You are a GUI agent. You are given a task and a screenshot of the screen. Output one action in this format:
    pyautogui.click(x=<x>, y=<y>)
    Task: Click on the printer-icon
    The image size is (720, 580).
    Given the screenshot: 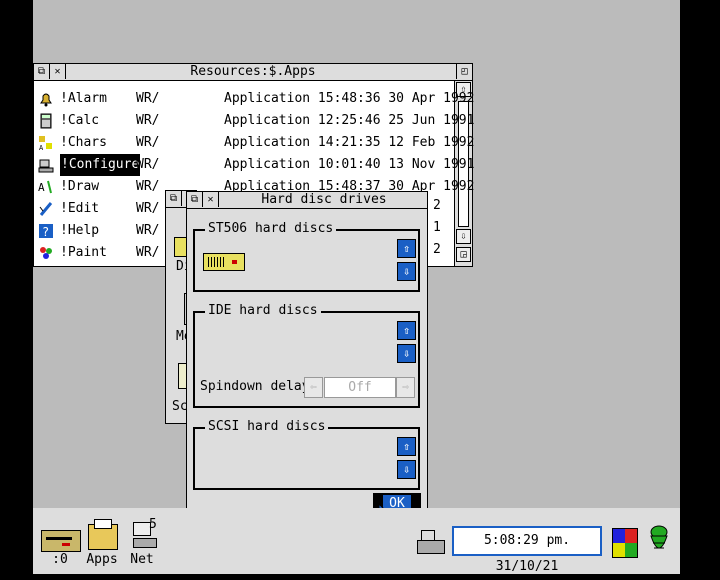 What is the action you would take?
    pyautogui.click(x=431, y=543)
    